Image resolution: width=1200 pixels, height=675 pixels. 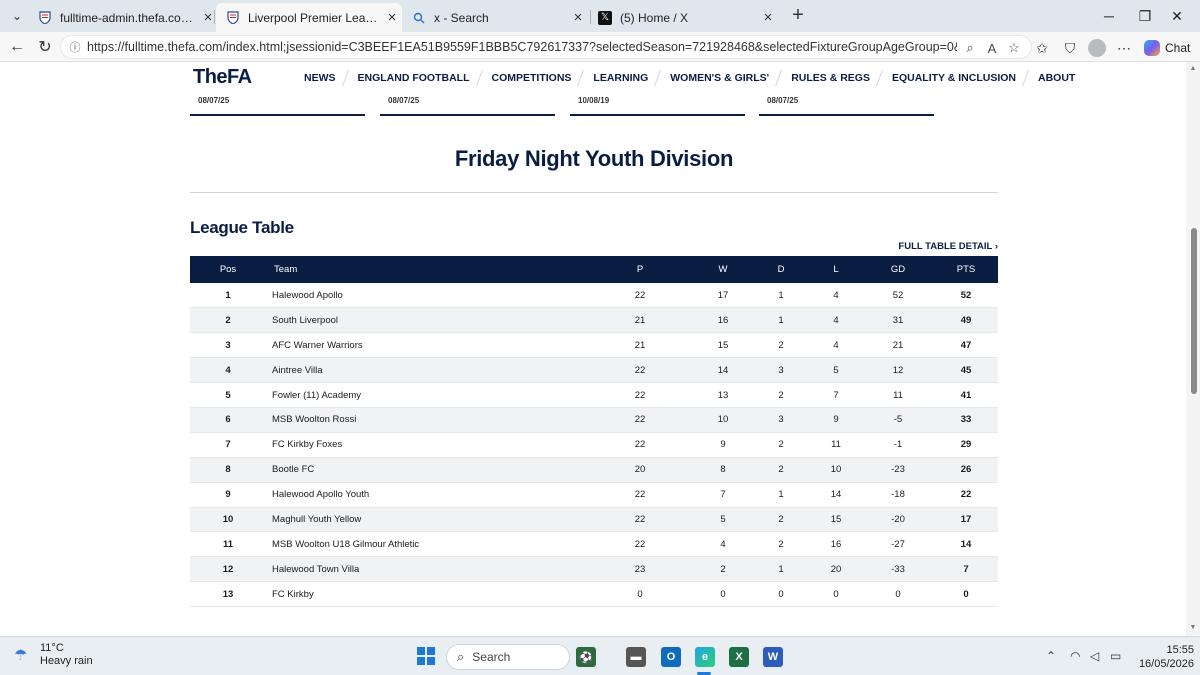 I want to click on cell-won: 0, so click(x=723, y=594).